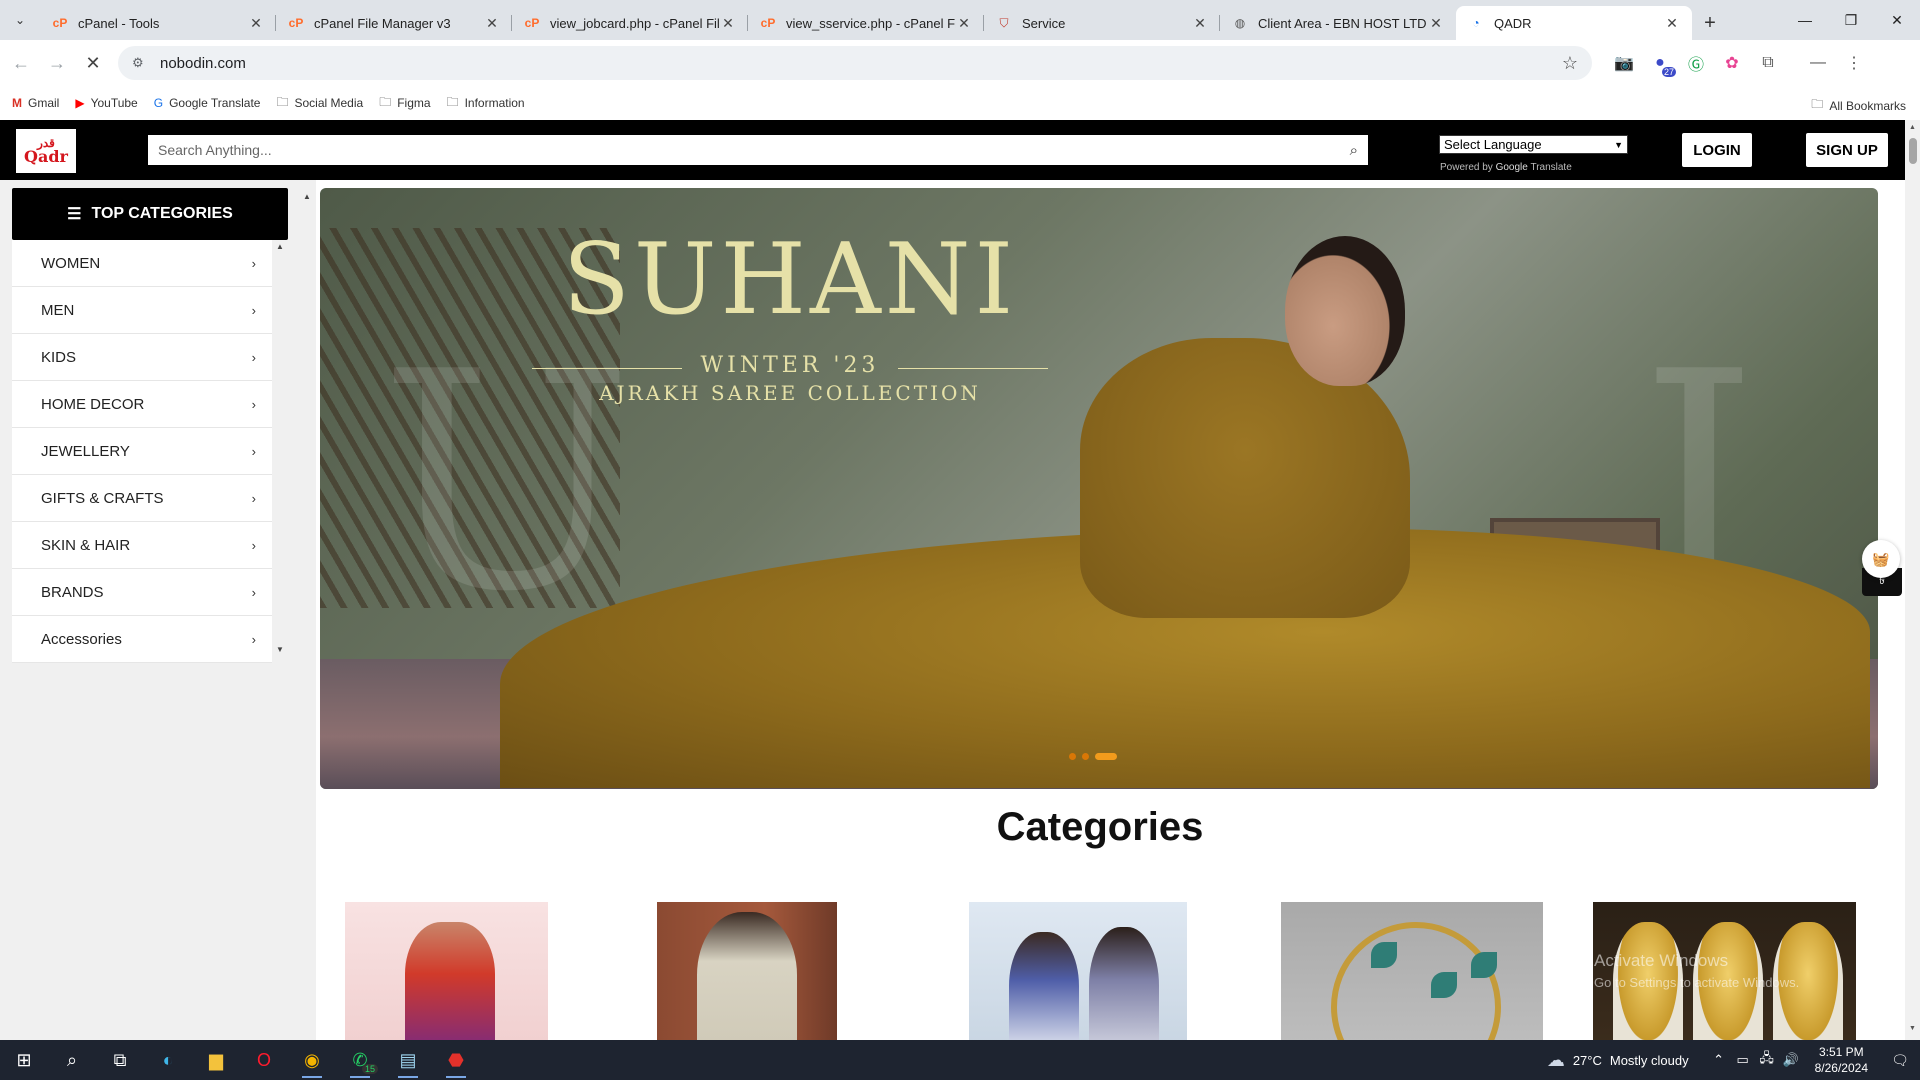  What do you see at coordinates (120, 1060) in the screenshot?
I see `task-view-icon: ⧉` at bounding box center [120, 1060].